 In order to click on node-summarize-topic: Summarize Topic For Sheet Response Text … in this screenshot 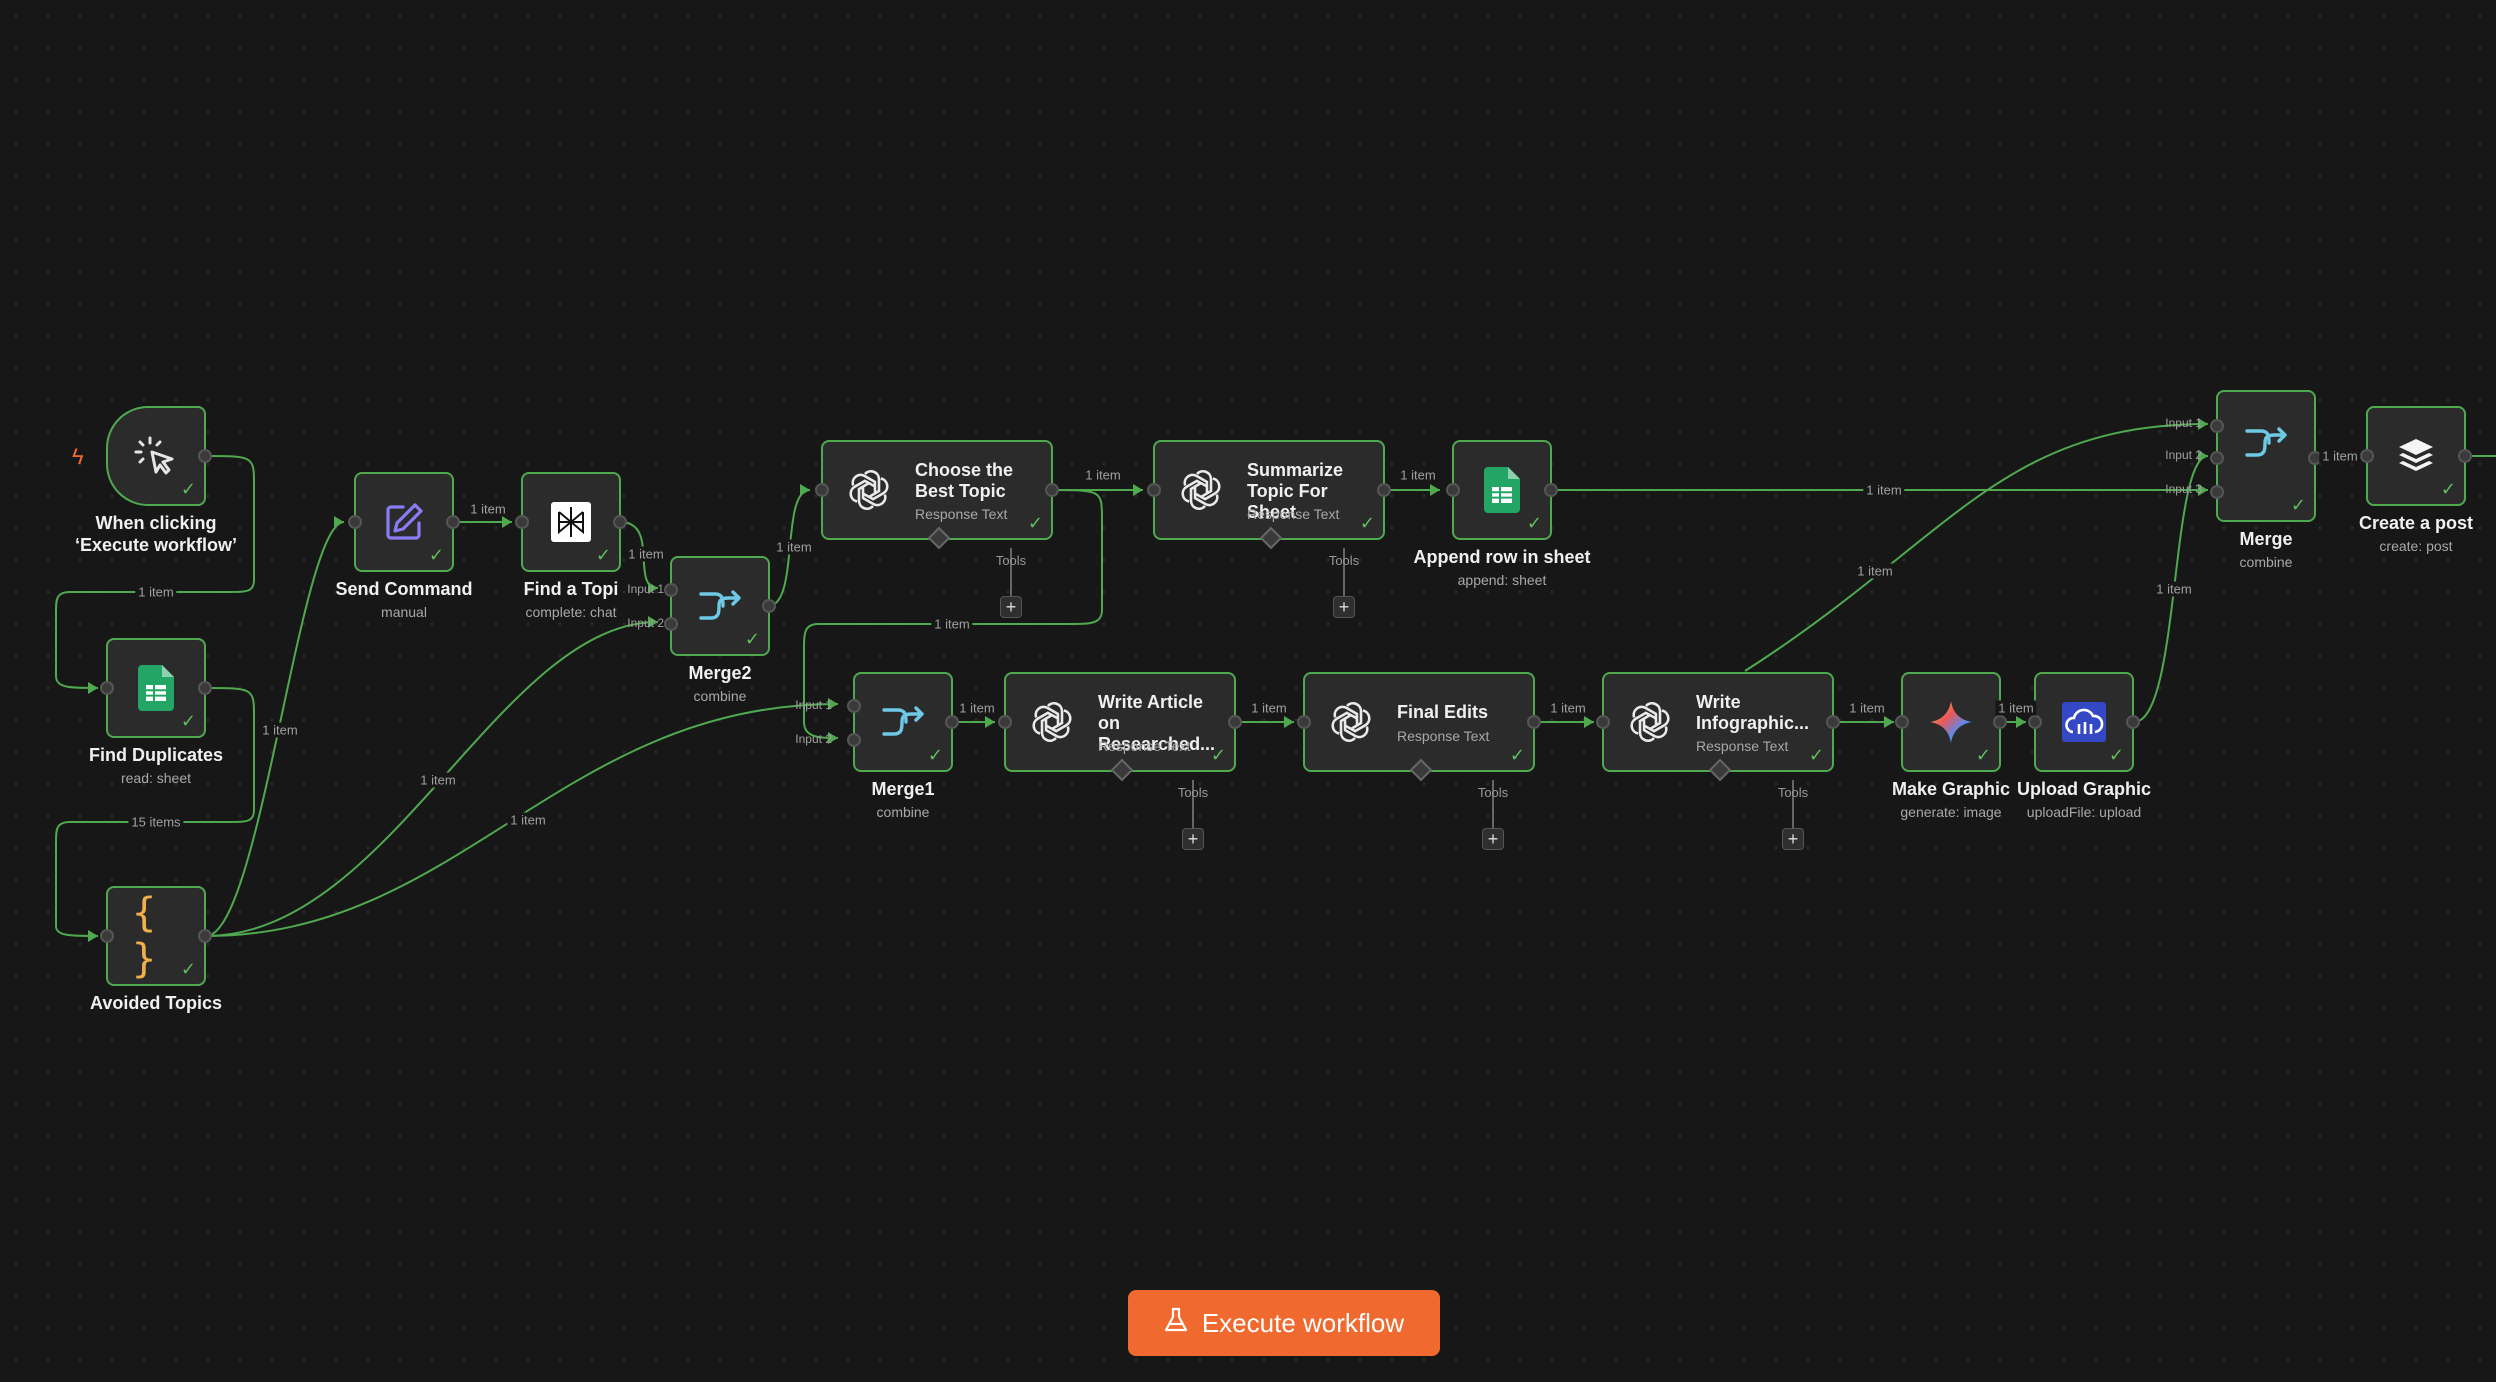, I will do `click(1269, 495)`.